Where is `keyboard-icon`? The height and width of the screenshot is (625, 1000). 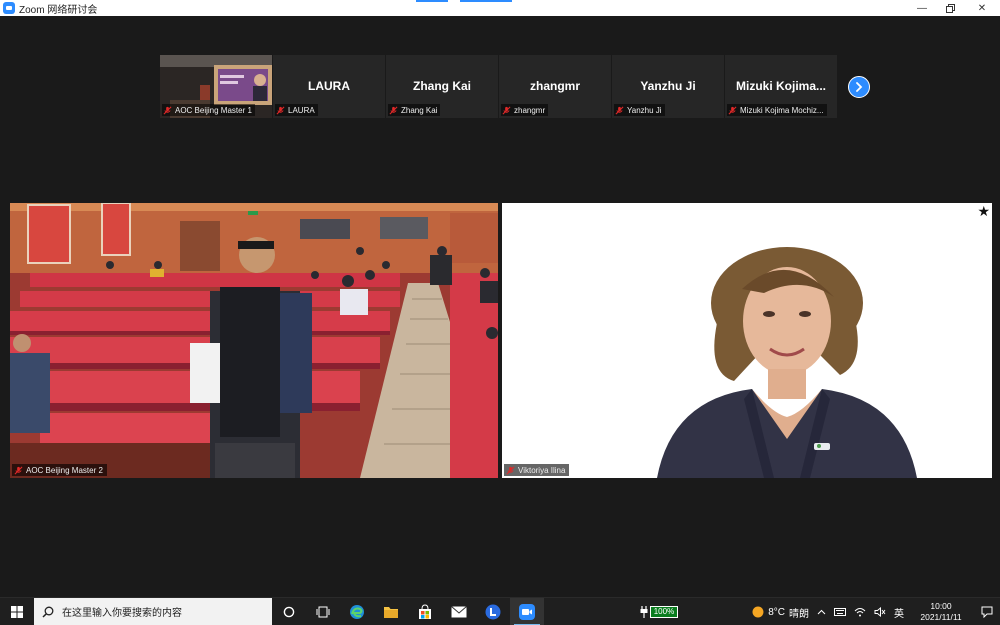
keyboard-icon is located at coordinates (840, 612).